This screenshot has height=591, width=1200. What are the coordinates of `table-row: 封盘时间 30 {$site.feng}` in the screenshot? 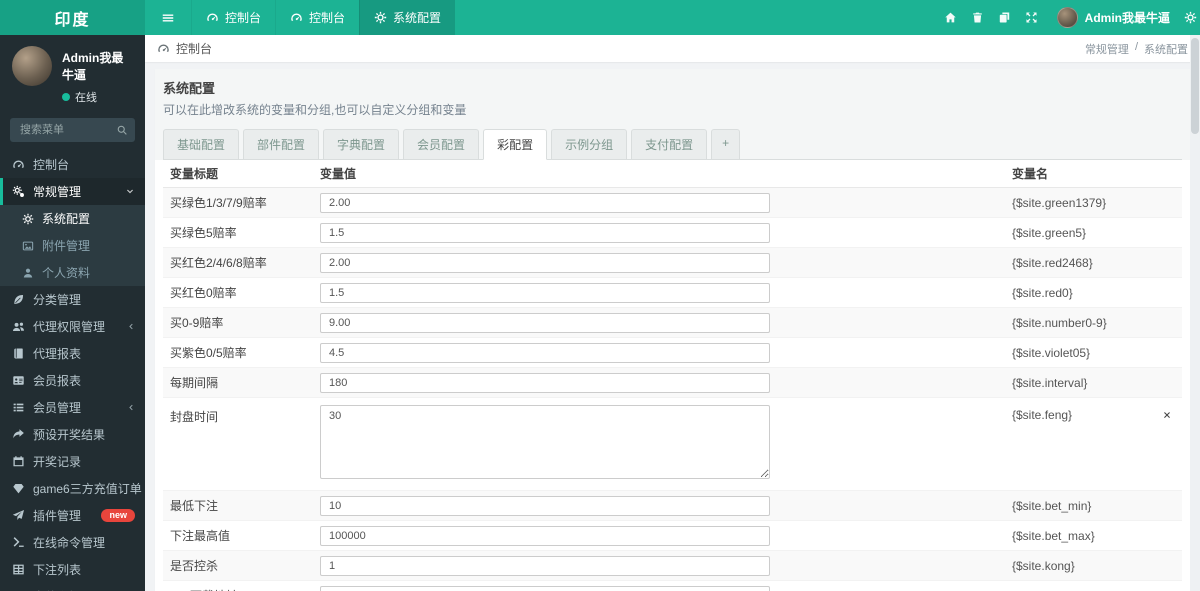 It's located at (672, 444).